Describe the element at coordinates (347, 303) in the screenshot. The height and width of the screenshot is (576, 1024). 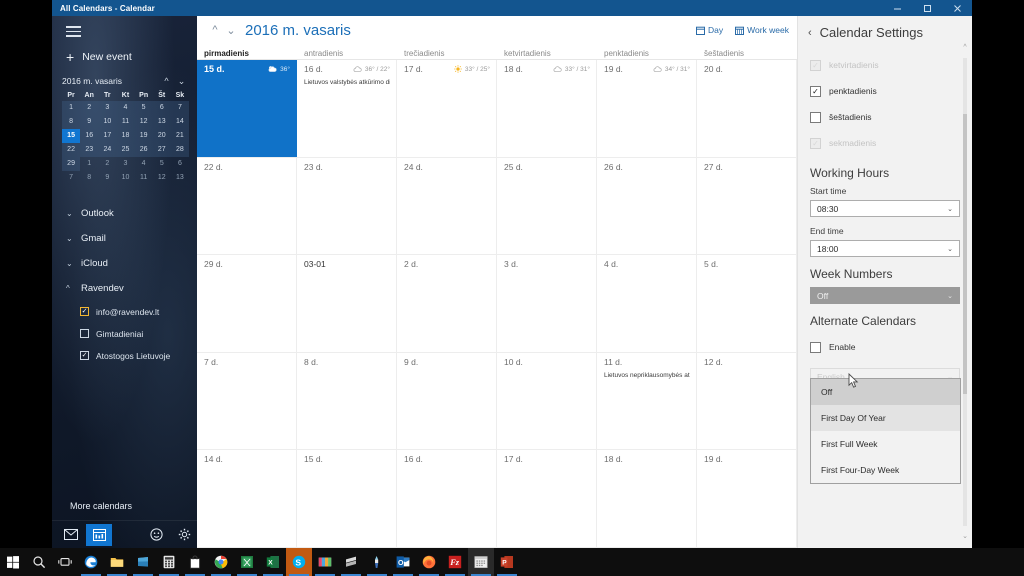
I see `day-cell: 03-01` at that location.